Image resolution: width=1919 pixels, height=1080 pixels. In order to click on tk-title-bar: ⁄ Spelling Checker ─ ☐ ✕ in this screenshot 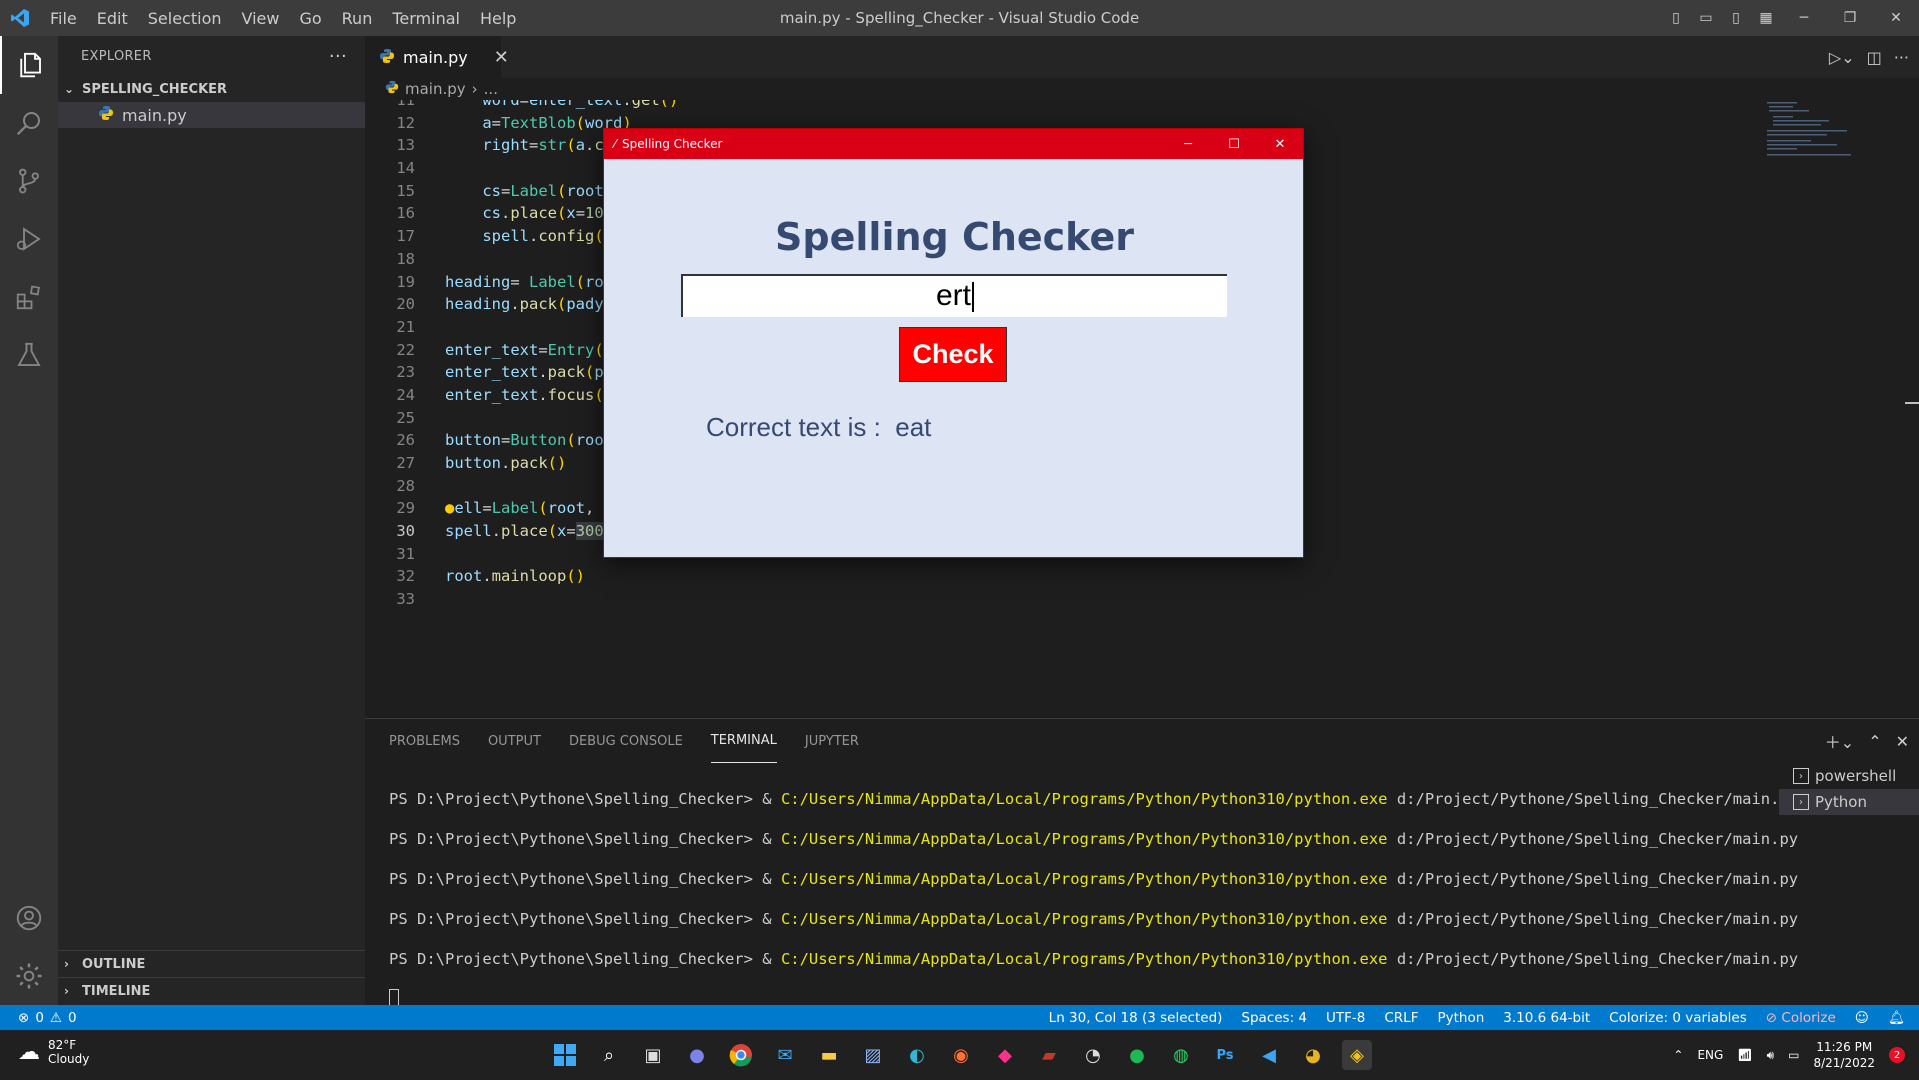, I will do `click(953, 144)`.